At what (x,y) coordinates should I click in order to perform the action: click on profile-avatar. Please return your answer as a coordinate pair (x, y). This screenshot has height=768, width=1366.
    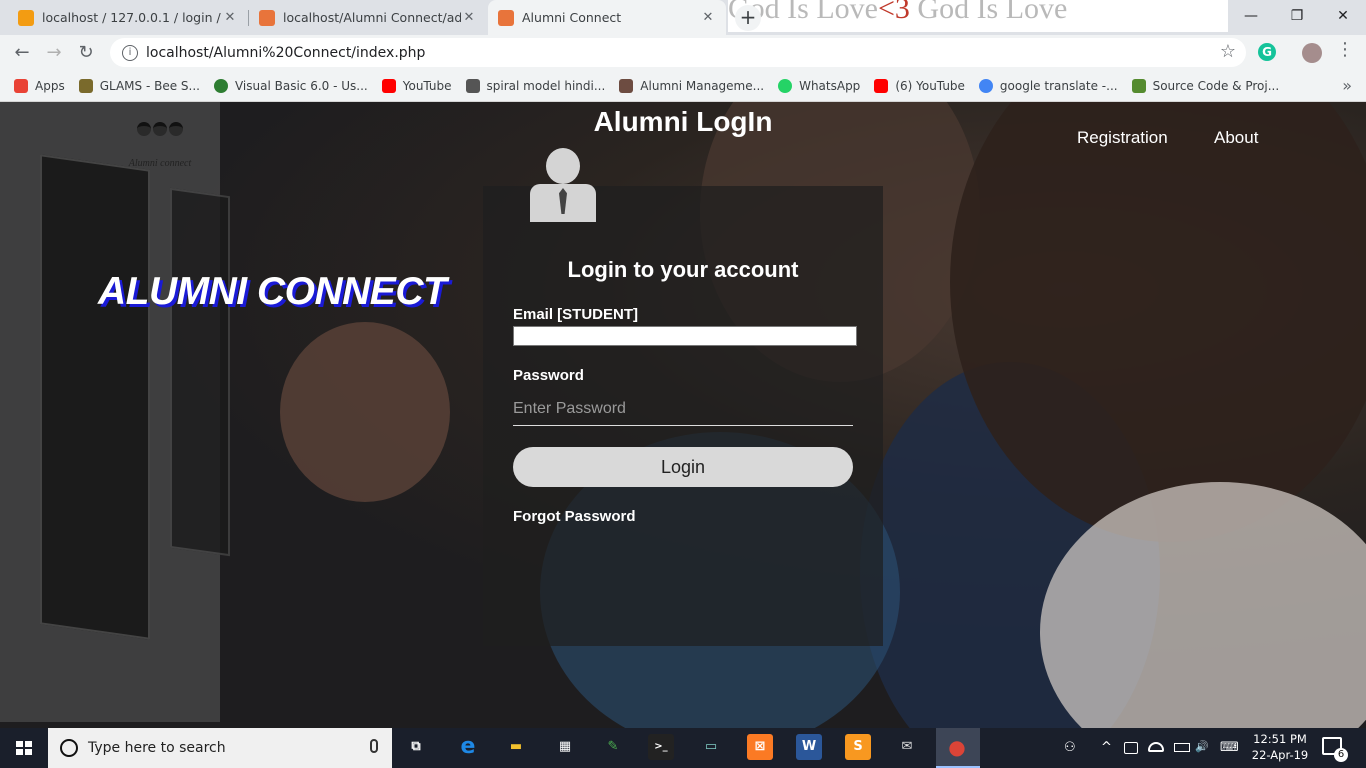
    Looking at the image, I should click on (1312, 53).